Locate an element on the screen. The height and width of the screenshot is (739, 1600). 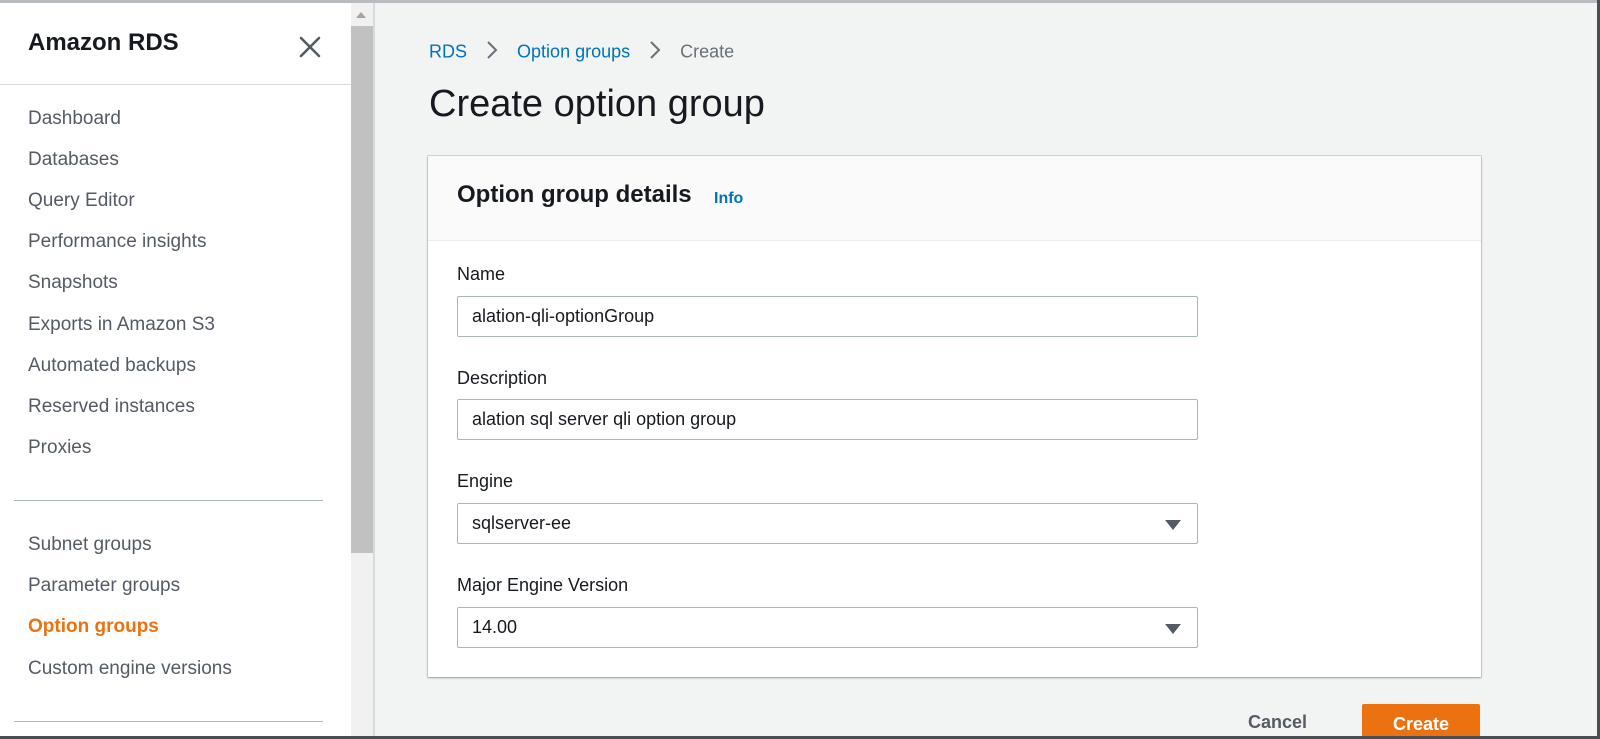
card-title: Option group details is located at coordinates (574, 194).